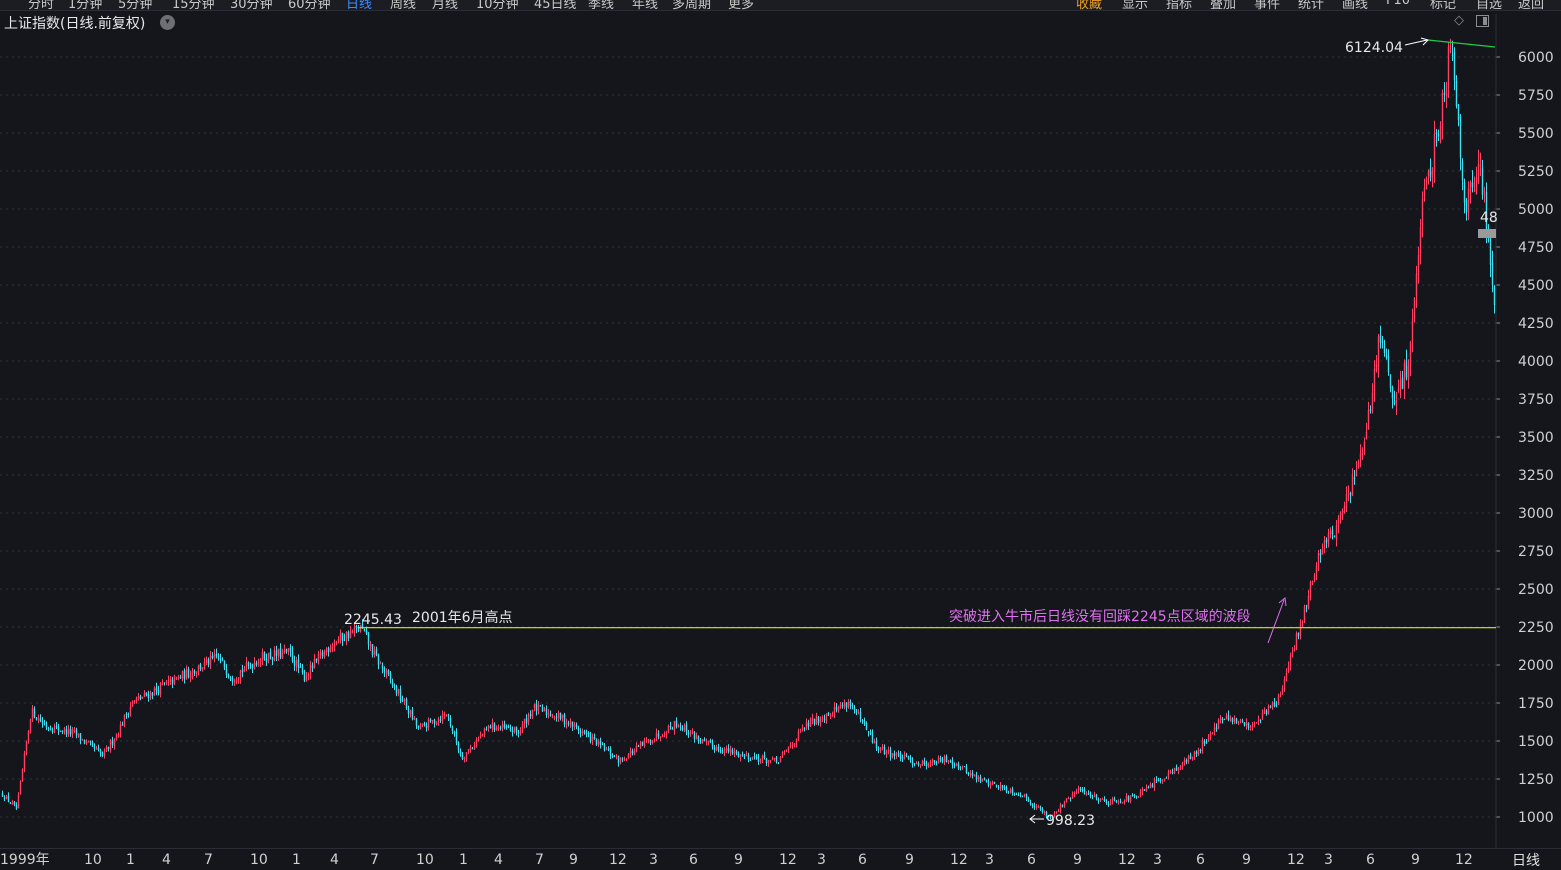  I want to click on trend-line, so click(1461, 43).